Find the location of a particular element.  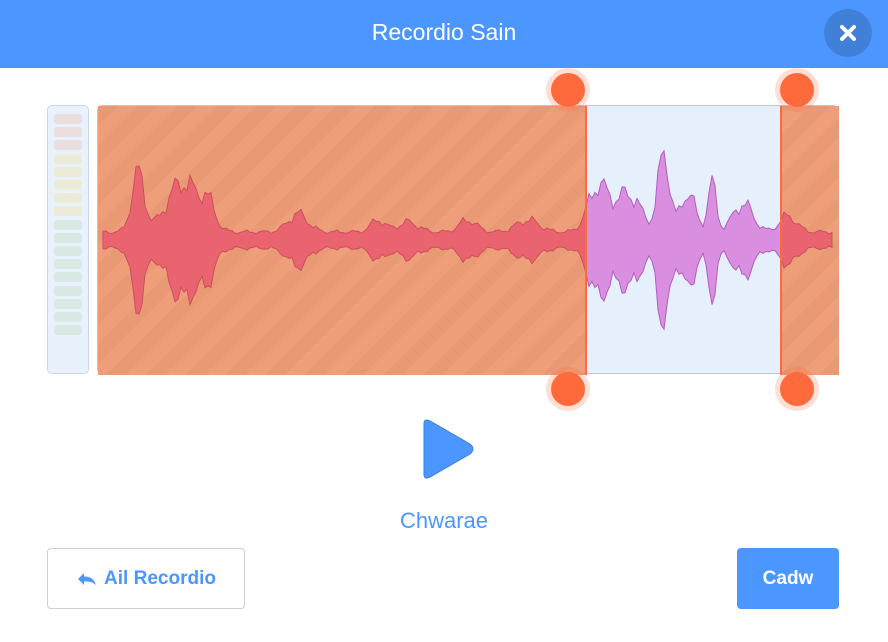

rerecord-button: Ail Recordio is located at coordinates (146, 578).